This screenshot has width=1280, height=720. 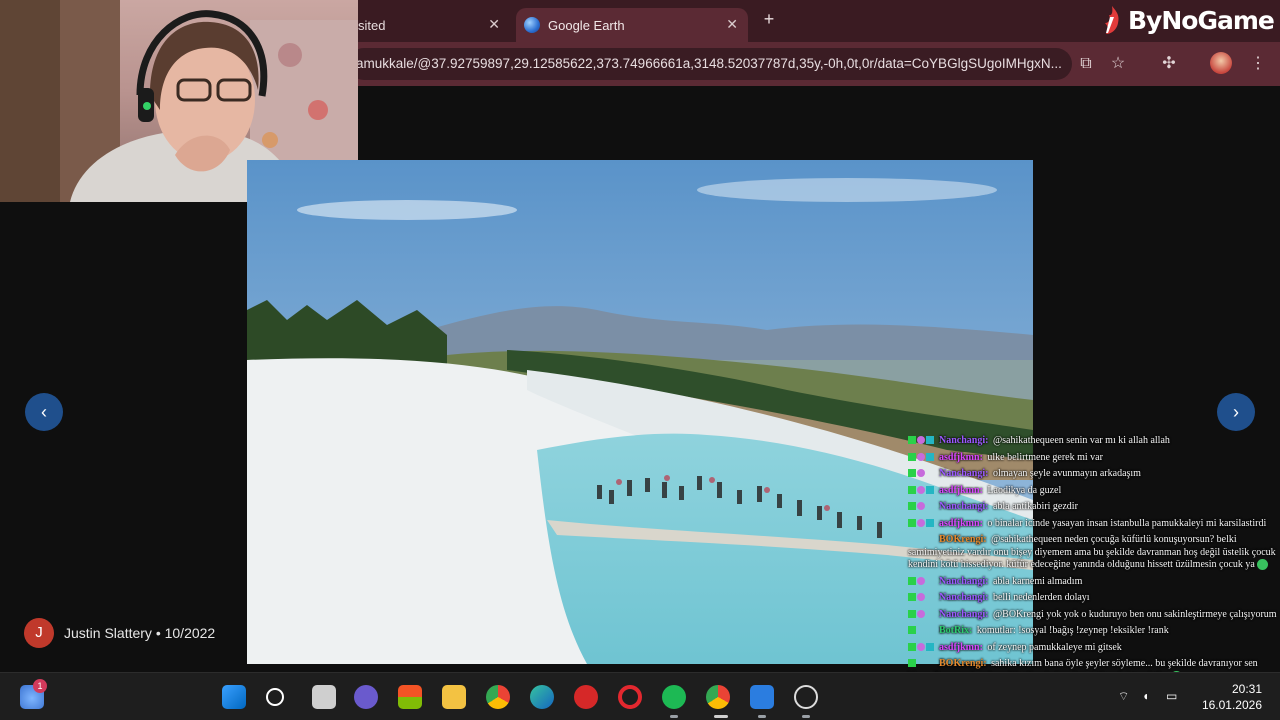 I want to click on extensions-icon: ✣, so click(x=1169, y=64).